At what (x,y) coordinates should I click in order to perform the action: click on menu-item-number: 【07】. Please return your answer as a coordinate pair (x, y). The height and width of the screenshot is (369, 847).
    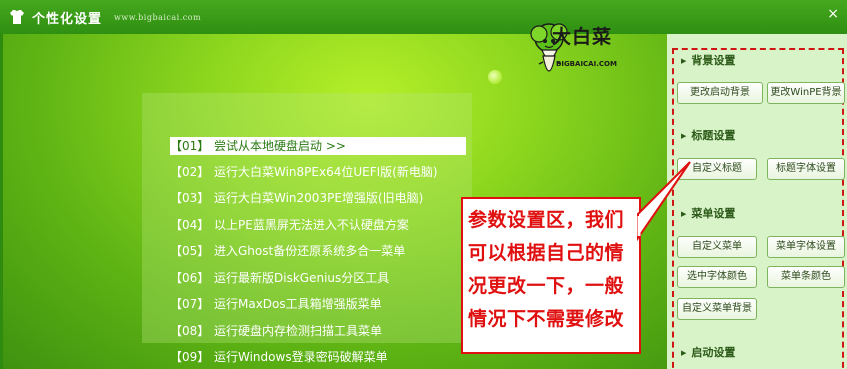
    Looking at the image, I should click on (190, 304).